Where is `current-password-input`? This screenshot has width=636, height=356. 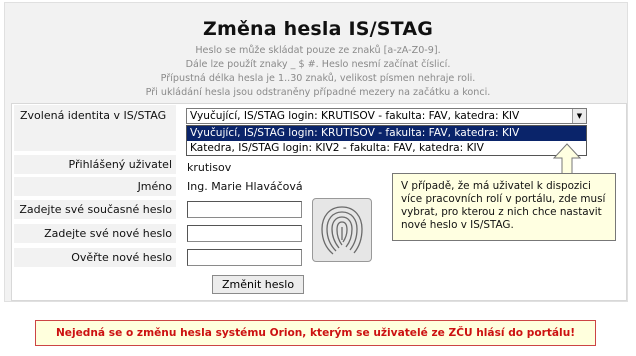 current-password-input is located at coordinates (244, 209).